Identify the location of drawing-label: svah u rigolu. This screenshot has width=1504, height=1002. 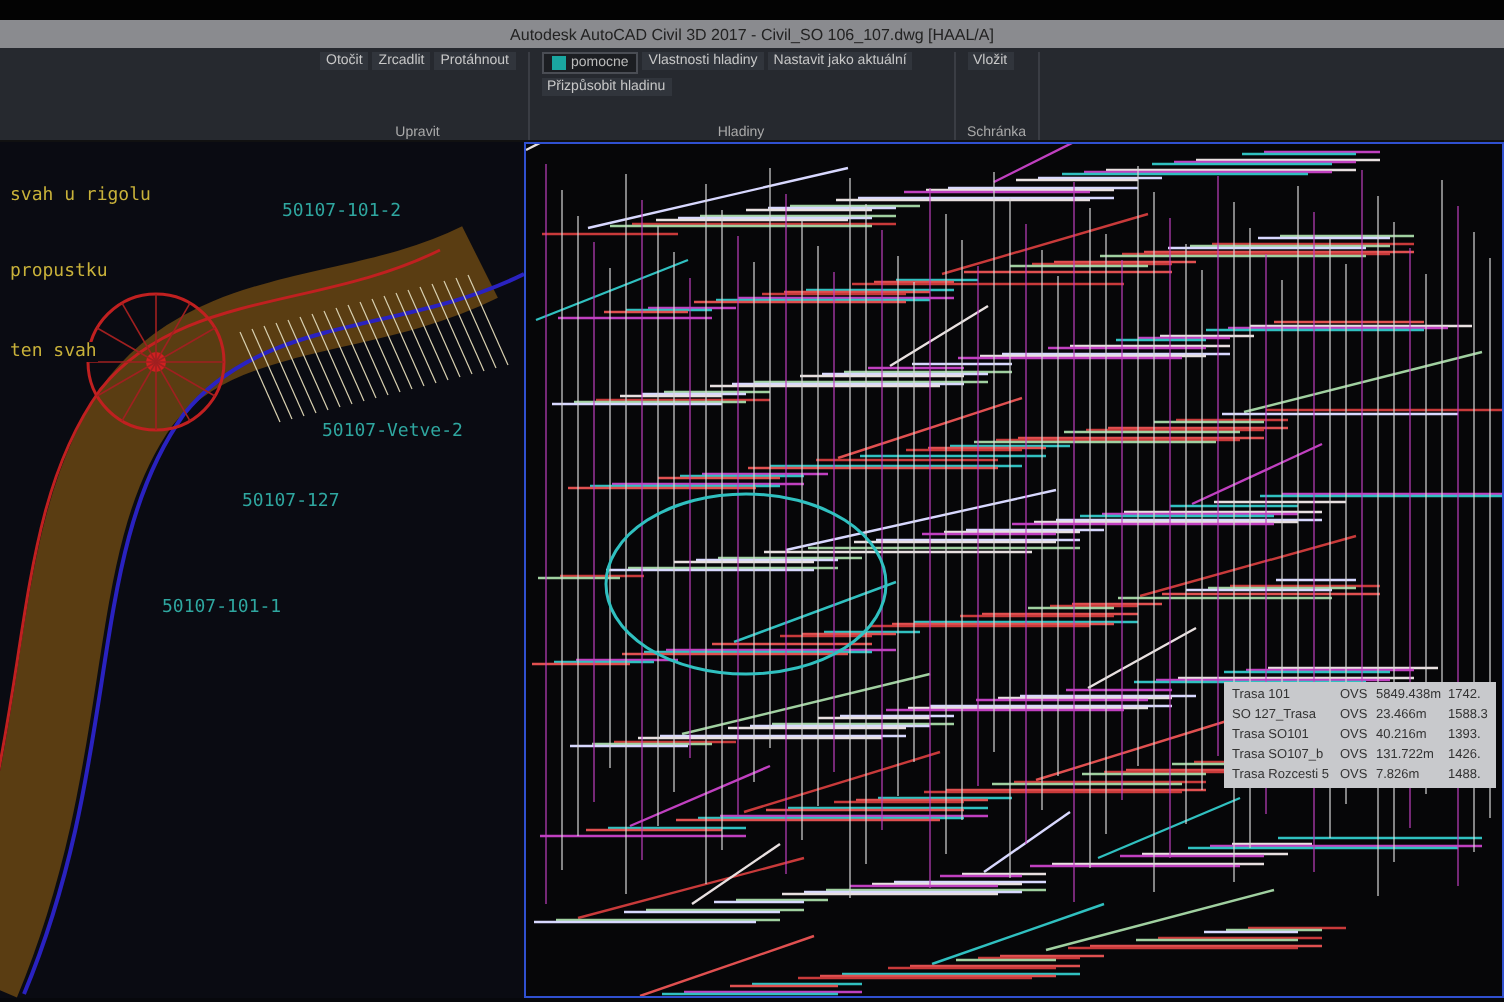
(80, 196).